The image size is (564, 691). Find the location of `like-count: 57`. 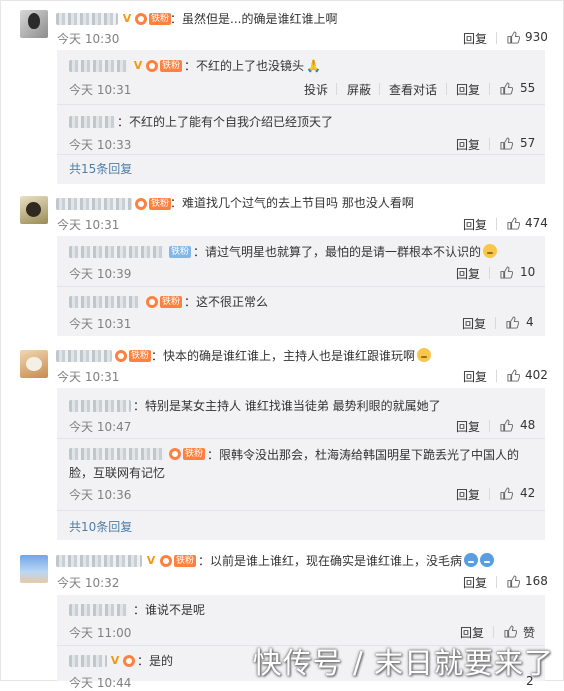

like-count: 57 is located at coordinates (528, 143).